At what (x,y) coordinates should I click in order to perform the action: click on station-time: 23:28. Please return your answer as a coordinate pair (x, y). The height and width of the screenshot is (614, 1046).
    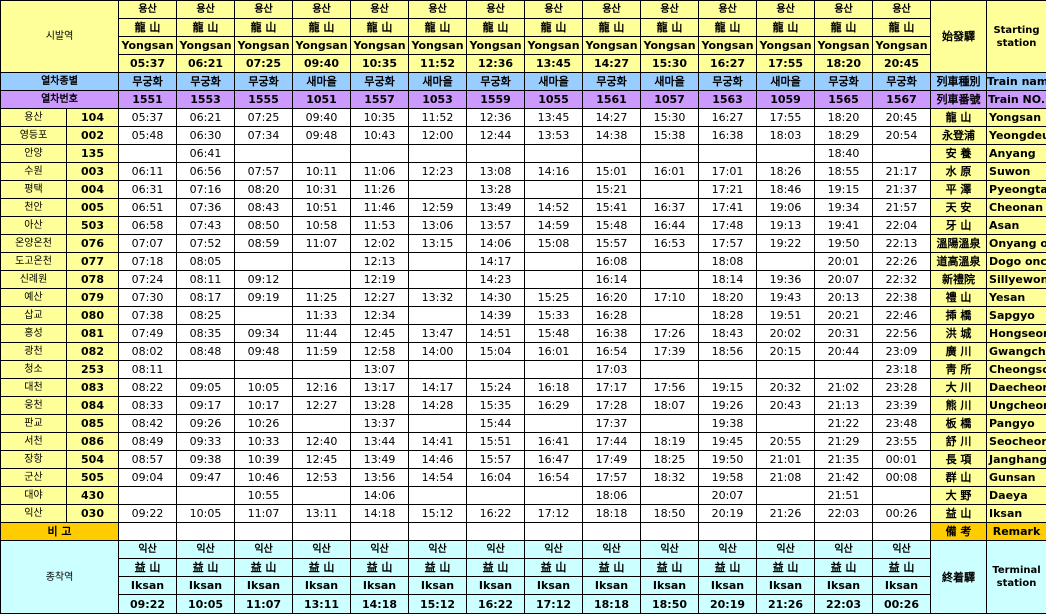
    Looking at the image, I should click on (902, 388).